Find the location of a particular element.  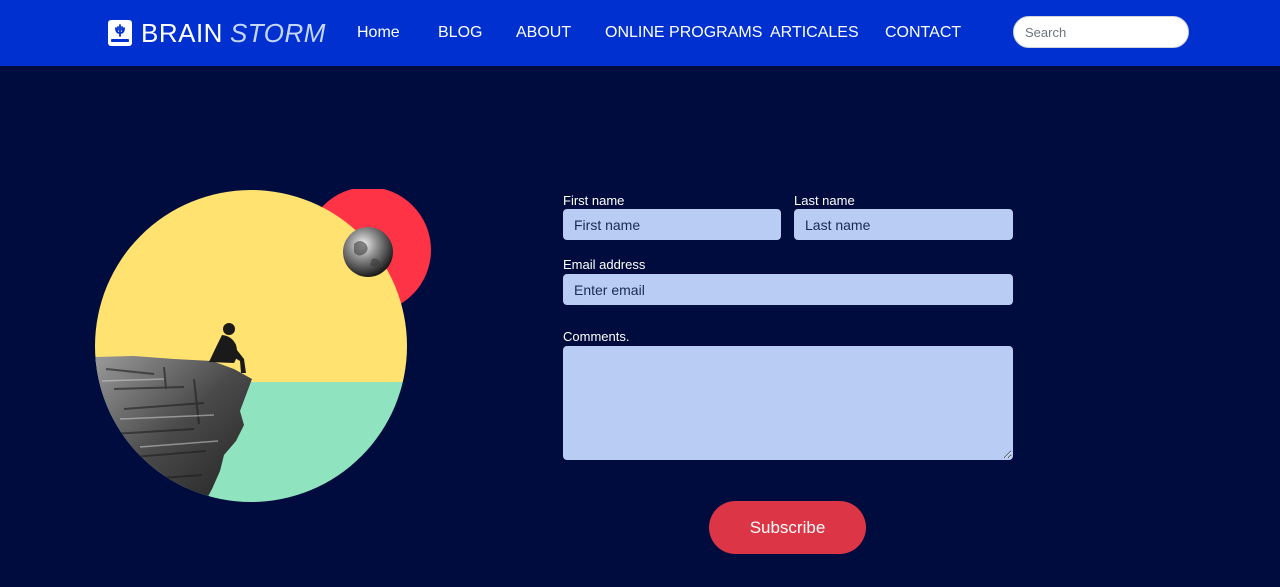

earth-globe is located at coordinates (368, 252).